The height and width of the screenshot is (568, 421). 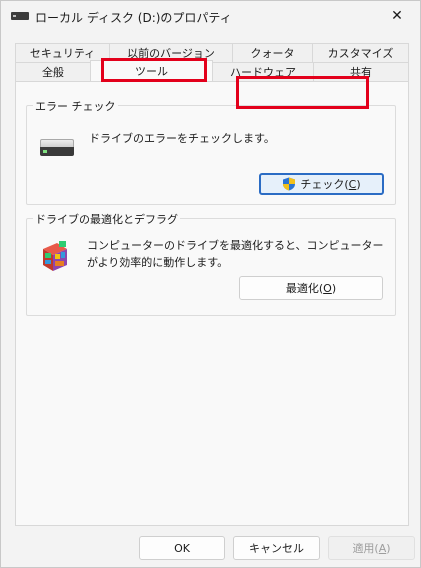 I want to click on close-icon: ✕, so click(x=397, y=16).